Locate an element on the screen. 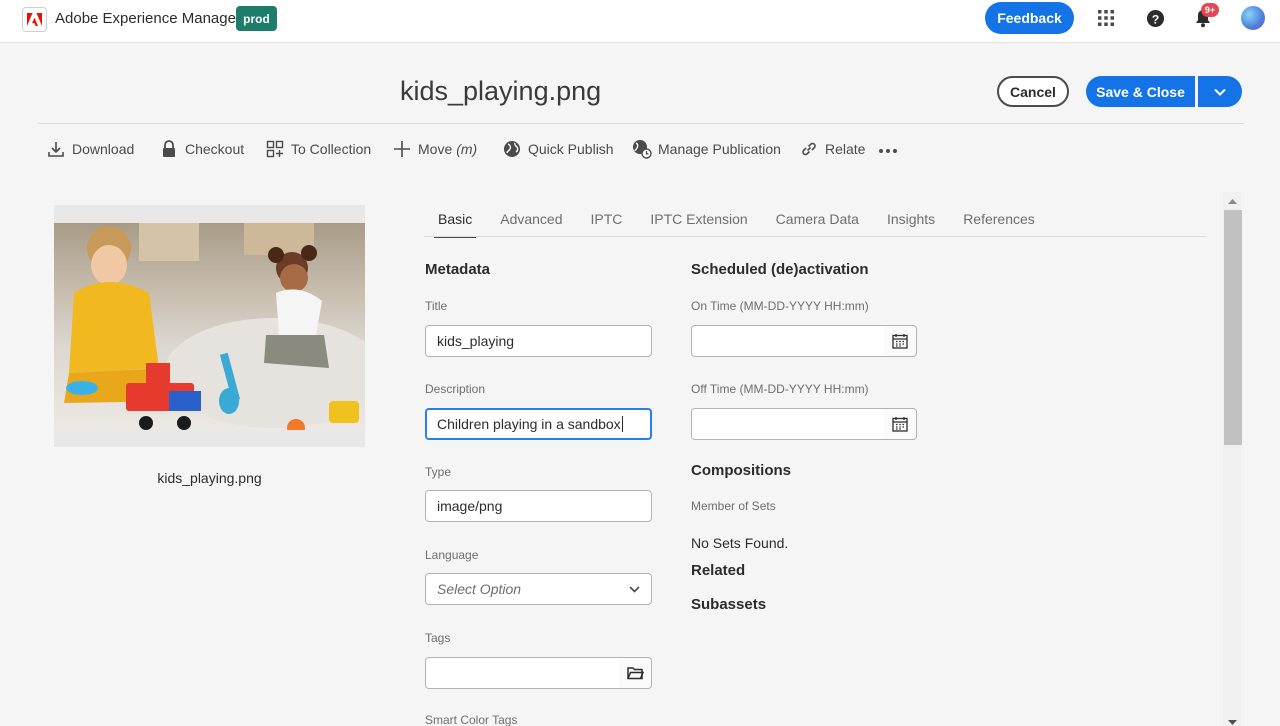 The height and width of the screenshot is (726, 1280). text-cursor is located at coordinates (622, 424).